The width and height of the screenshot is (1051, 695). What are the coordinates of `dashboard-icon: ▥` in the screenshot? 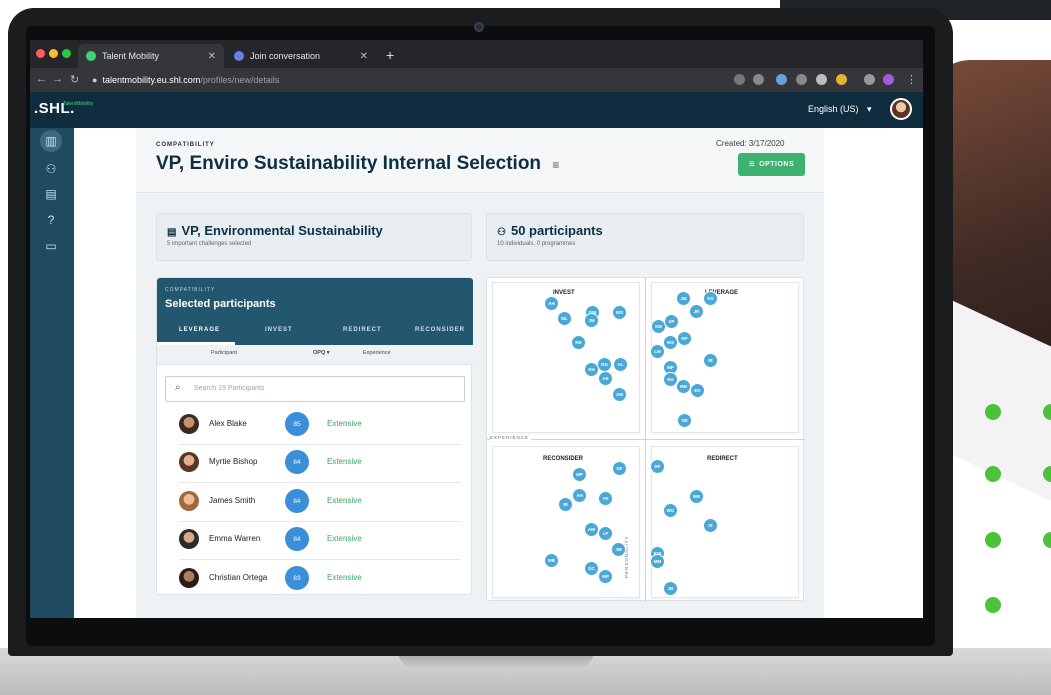 It's located at (51, 141).